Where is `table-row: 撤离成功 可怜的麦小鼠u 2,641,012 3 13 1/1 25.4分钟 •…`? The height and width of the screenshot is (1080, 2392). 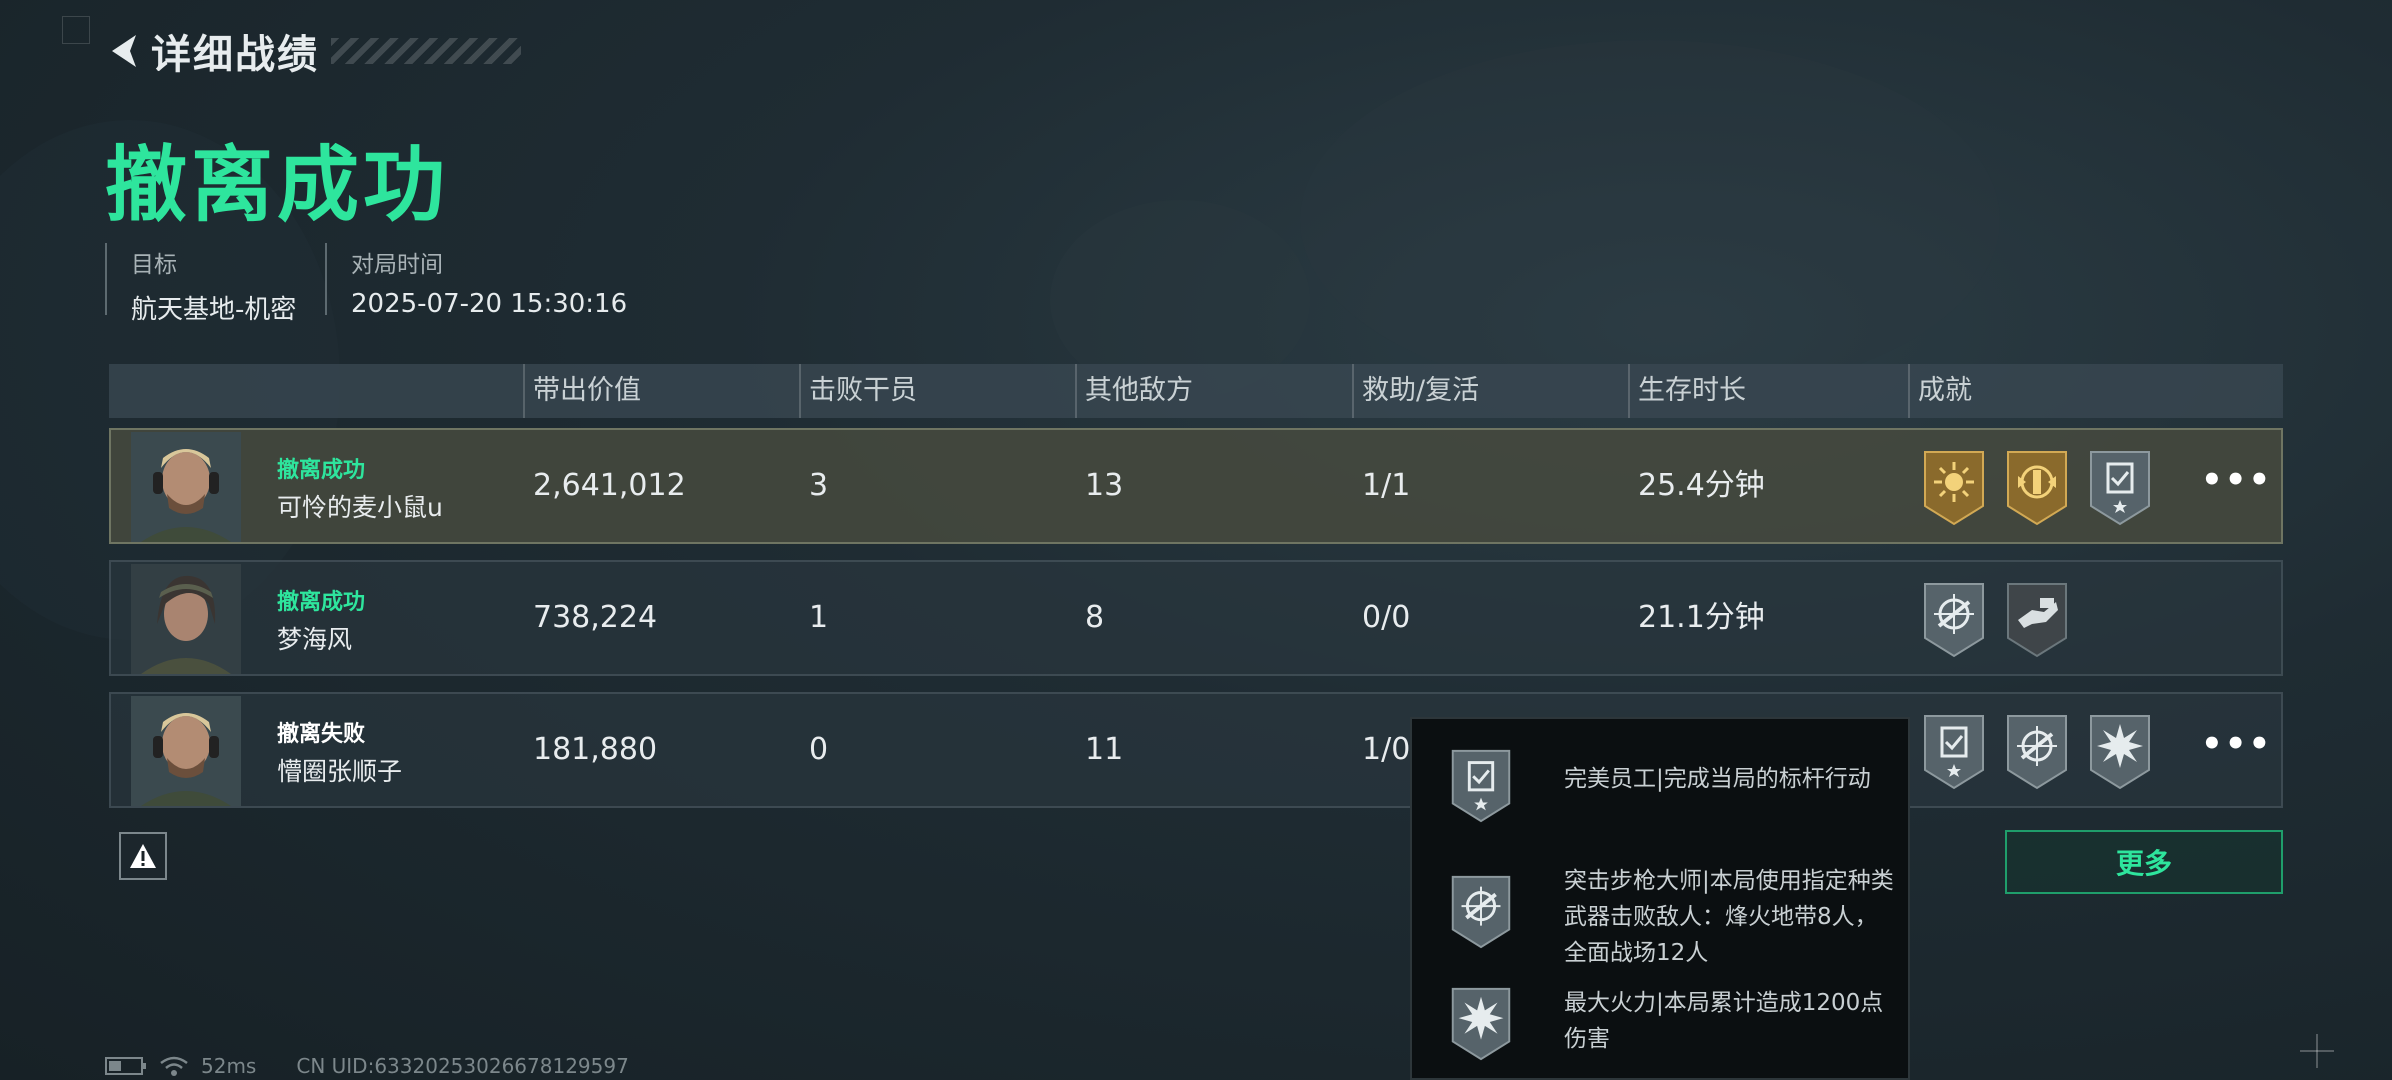
table-row: 撤离成功 可怜的麦小鼠u 2,641,012 3 13 1/1 25.4分钟 •… is located at coordinates (1196, 486).